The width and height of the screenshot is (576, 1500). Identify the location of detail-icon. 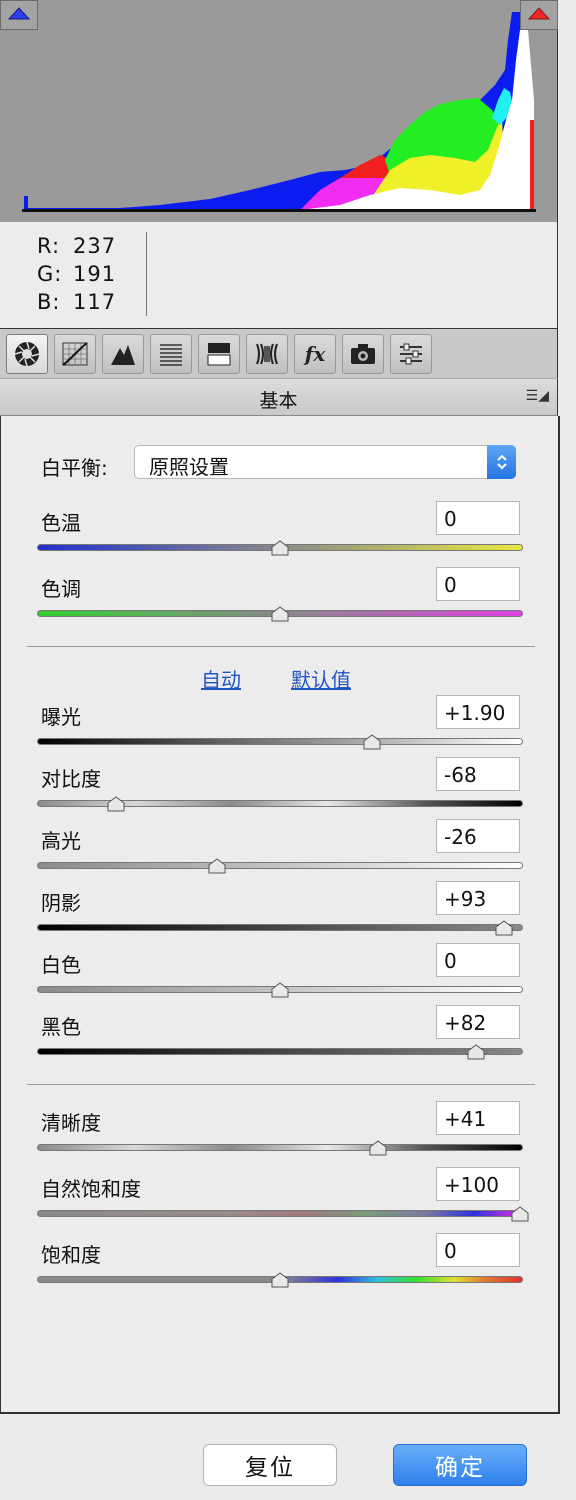
(123, 355).